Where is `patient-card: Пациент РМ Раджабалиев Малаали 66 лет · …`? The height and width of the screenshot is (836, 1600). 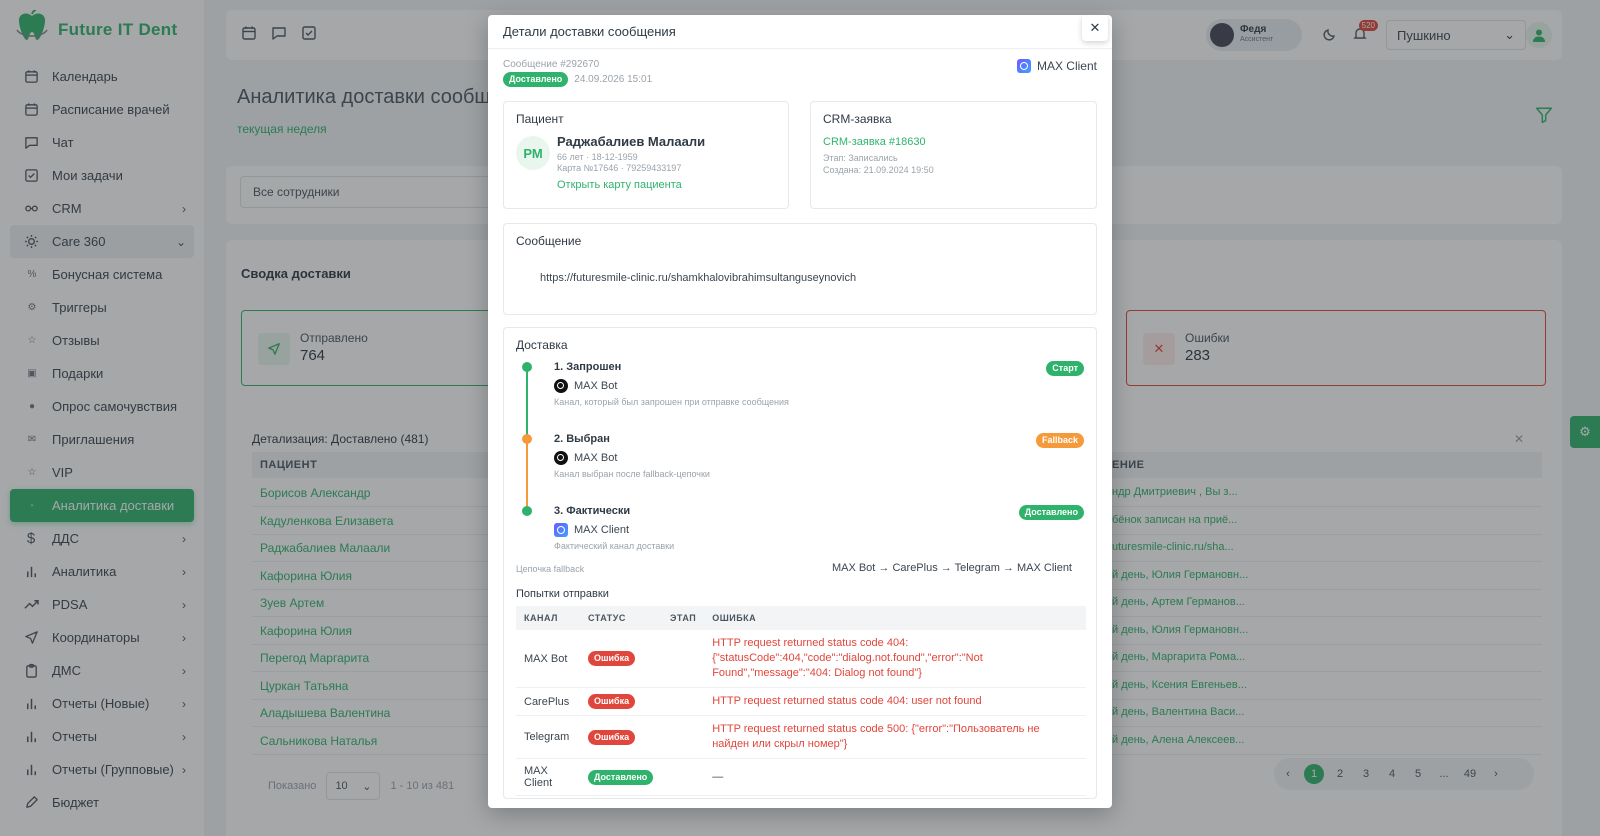 patient-card: Пациент РМ Раджабалиев Малаали 66 лет · … is located at coordinates (646, 155).